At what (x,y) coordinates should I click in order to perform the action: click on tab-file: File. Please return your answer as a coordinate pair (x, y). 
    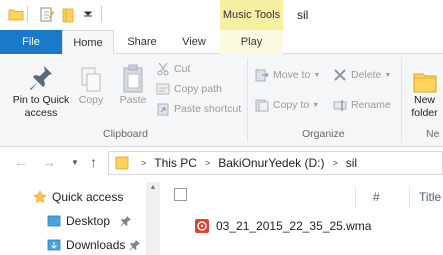
    Looking at the image, I should click on (31, 42).